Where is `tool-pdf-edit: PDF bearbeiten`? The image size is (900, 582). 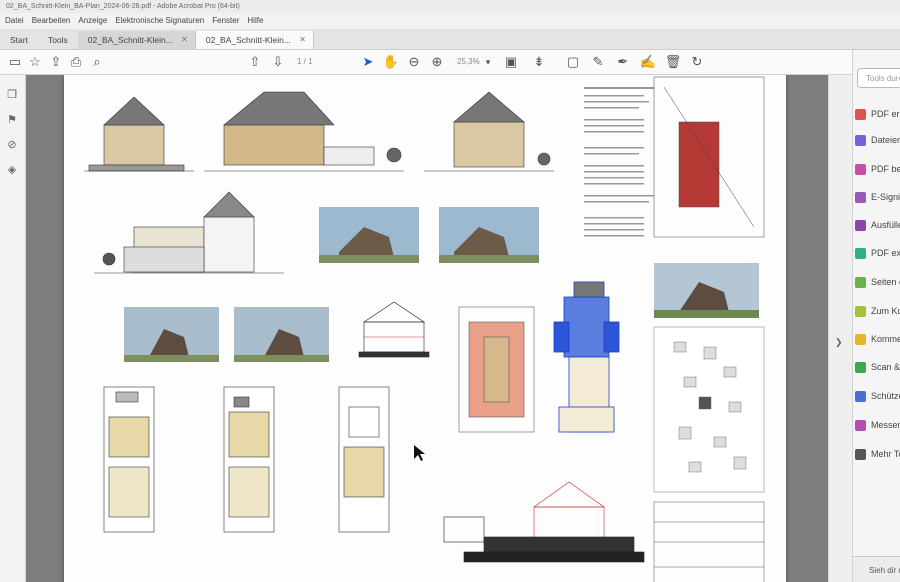 tool-pdf-edit: PDF bearbeiten is located at coordinates (877, 169).